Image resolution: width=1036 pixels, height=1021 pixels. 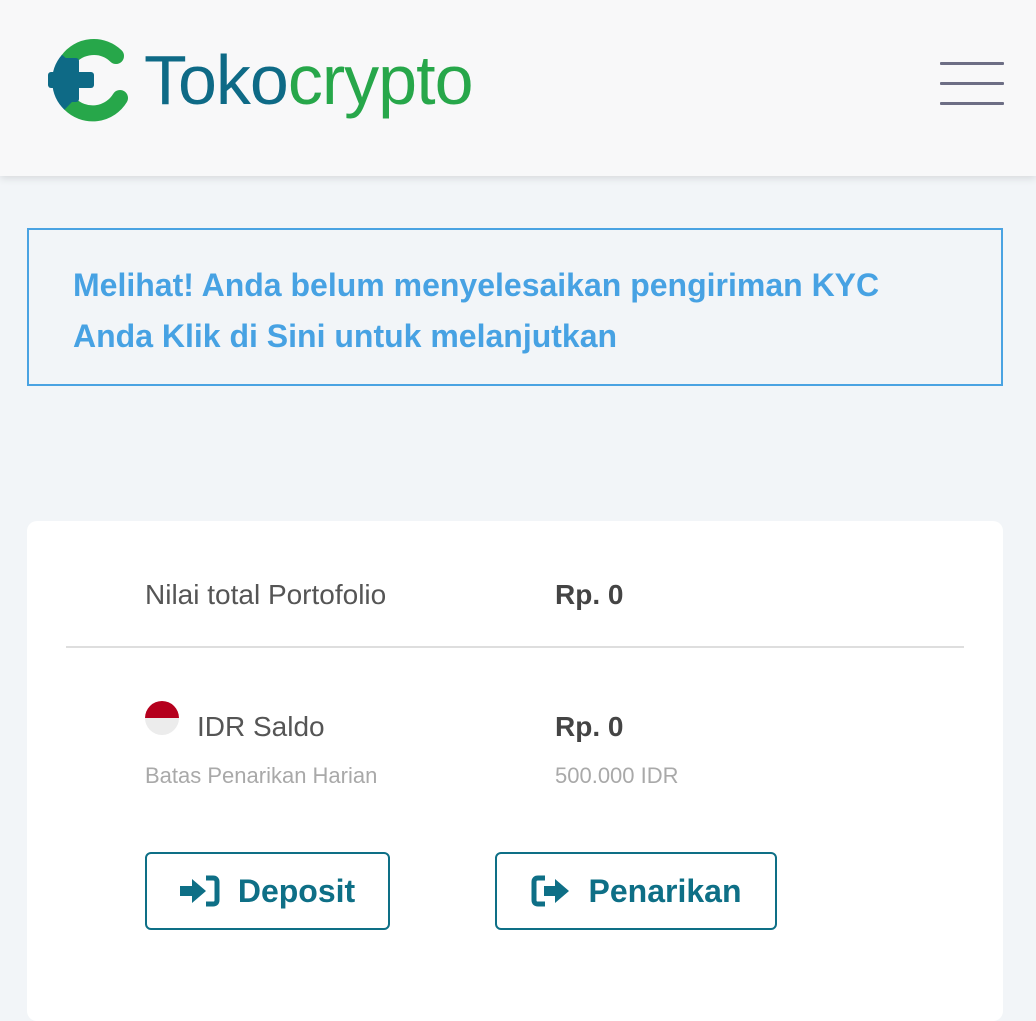 What do you see at coordinates (88, 80) in the screenshot?
I see `tokocrypto-logo-icon` at bounding box center [88, 80].